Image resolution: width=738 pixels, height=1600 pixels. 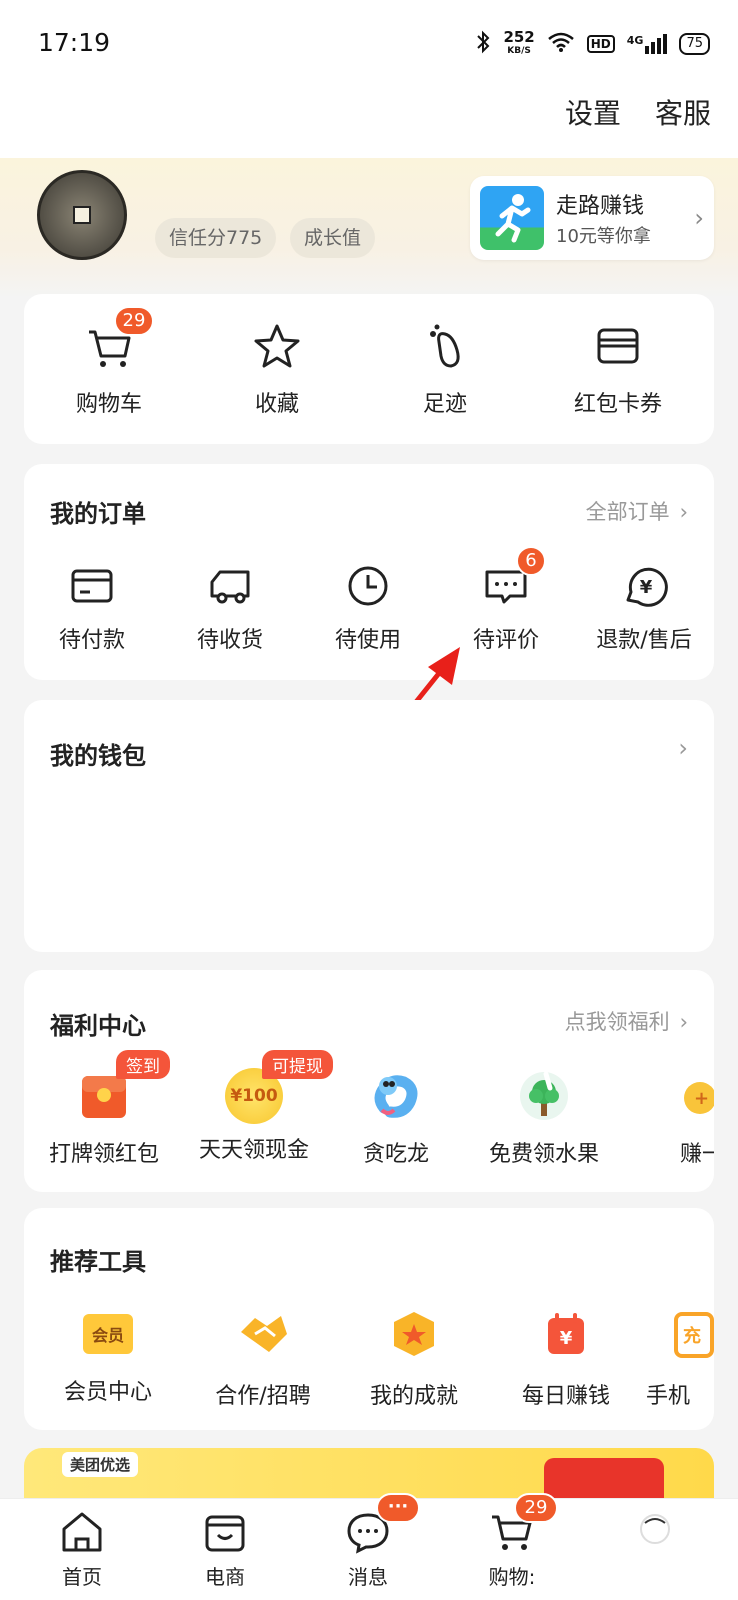 What do you see at coordinates (693, 1098) in the screenshot?
I see `coin-plus-icon: +` at bounding box center [693, 1098].